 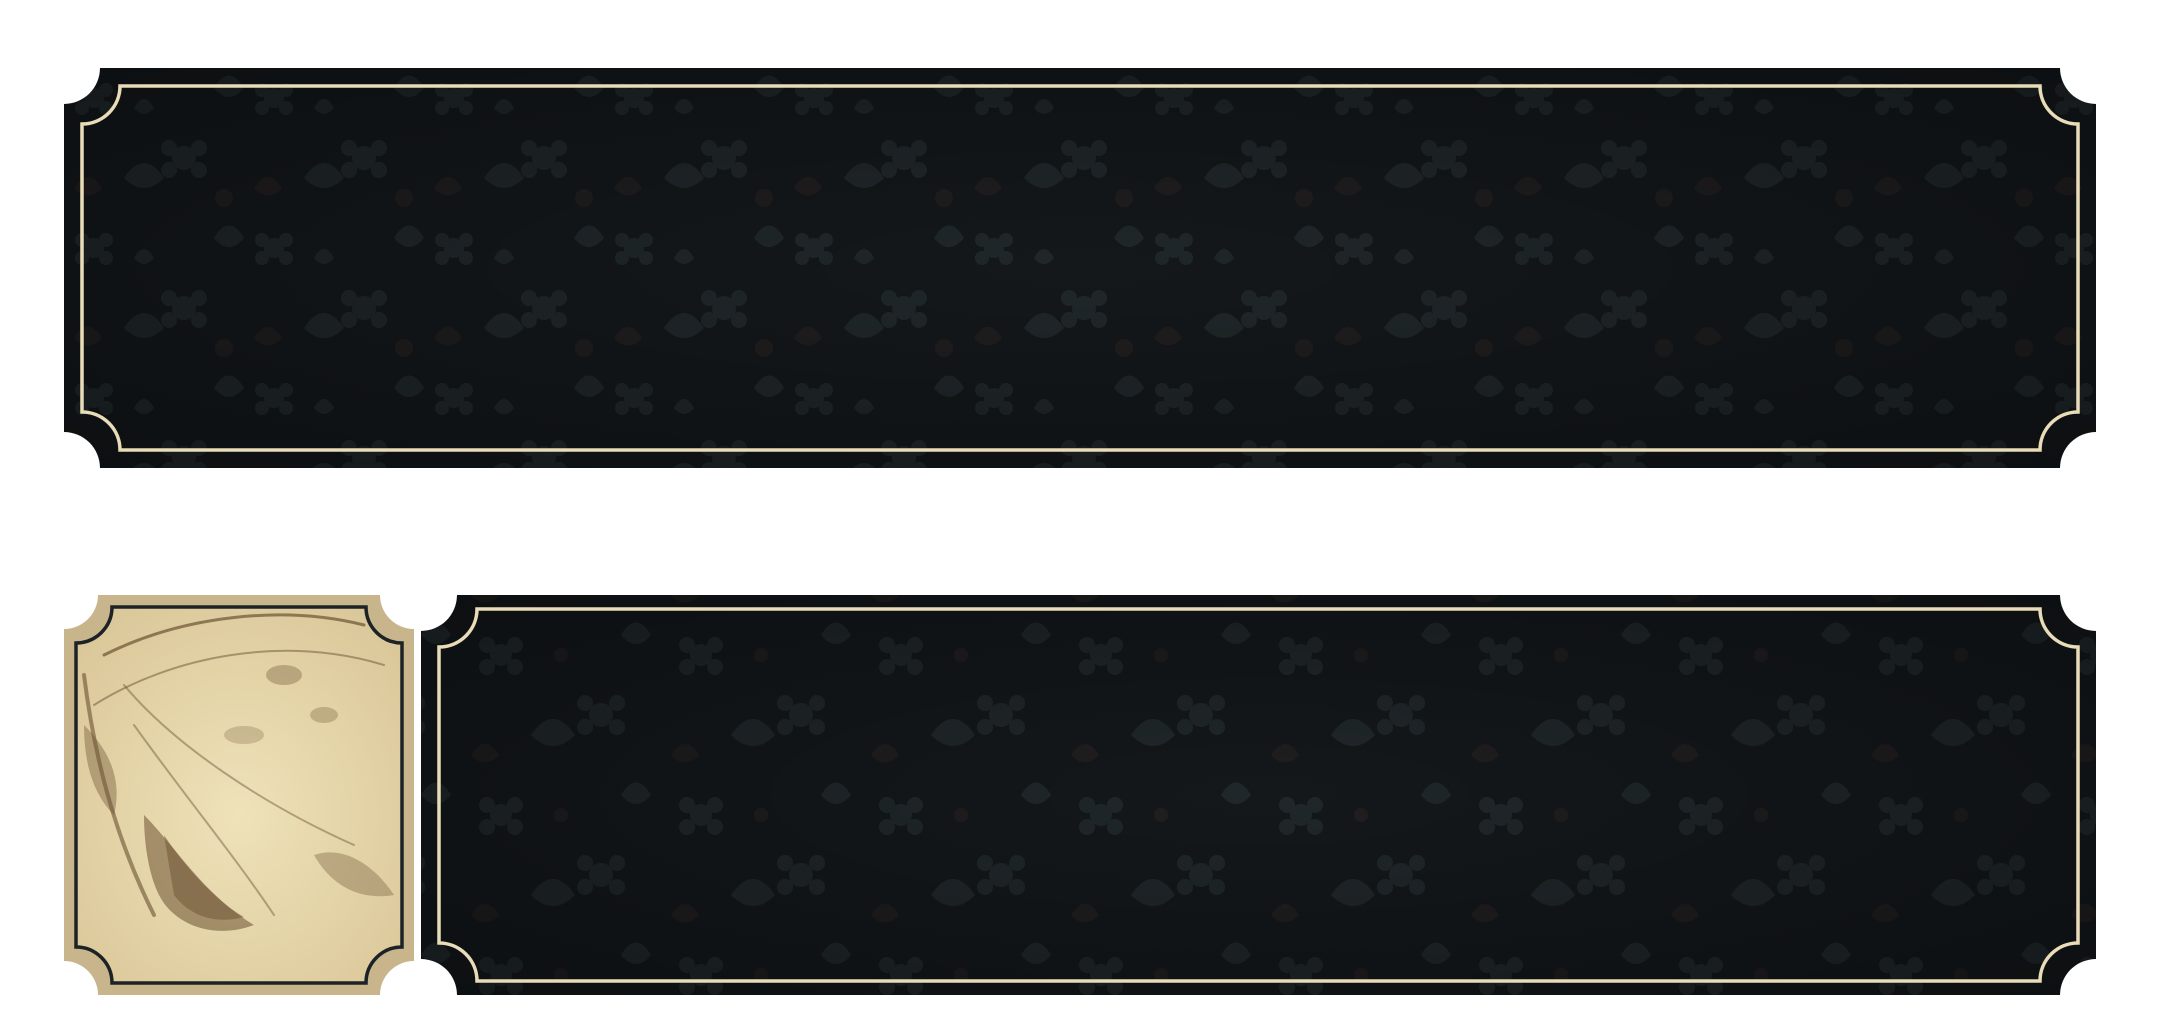 I want to click on moth-wing-icon, so click(x=239, y=795).